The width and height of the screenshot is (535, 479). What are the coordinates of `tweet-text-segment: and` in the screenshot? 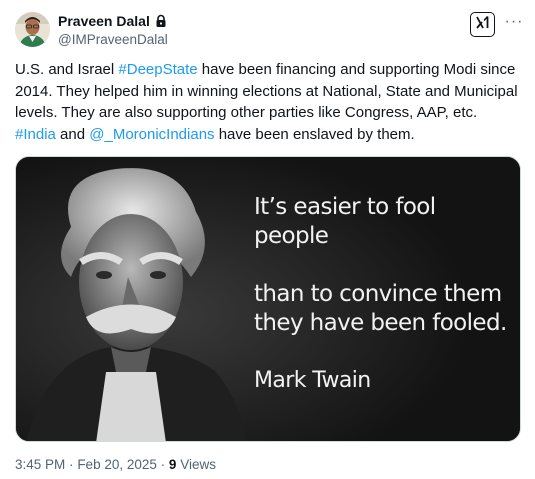 It's located at (72, 134).